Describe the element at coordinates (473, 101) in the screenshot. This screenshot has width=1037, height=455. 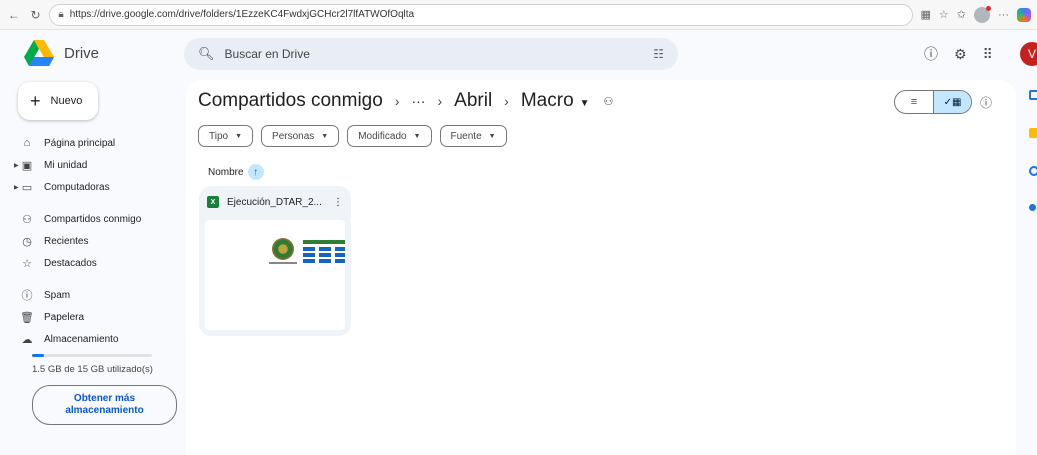
I see `breadcrumb-parent: Abril` at that location.